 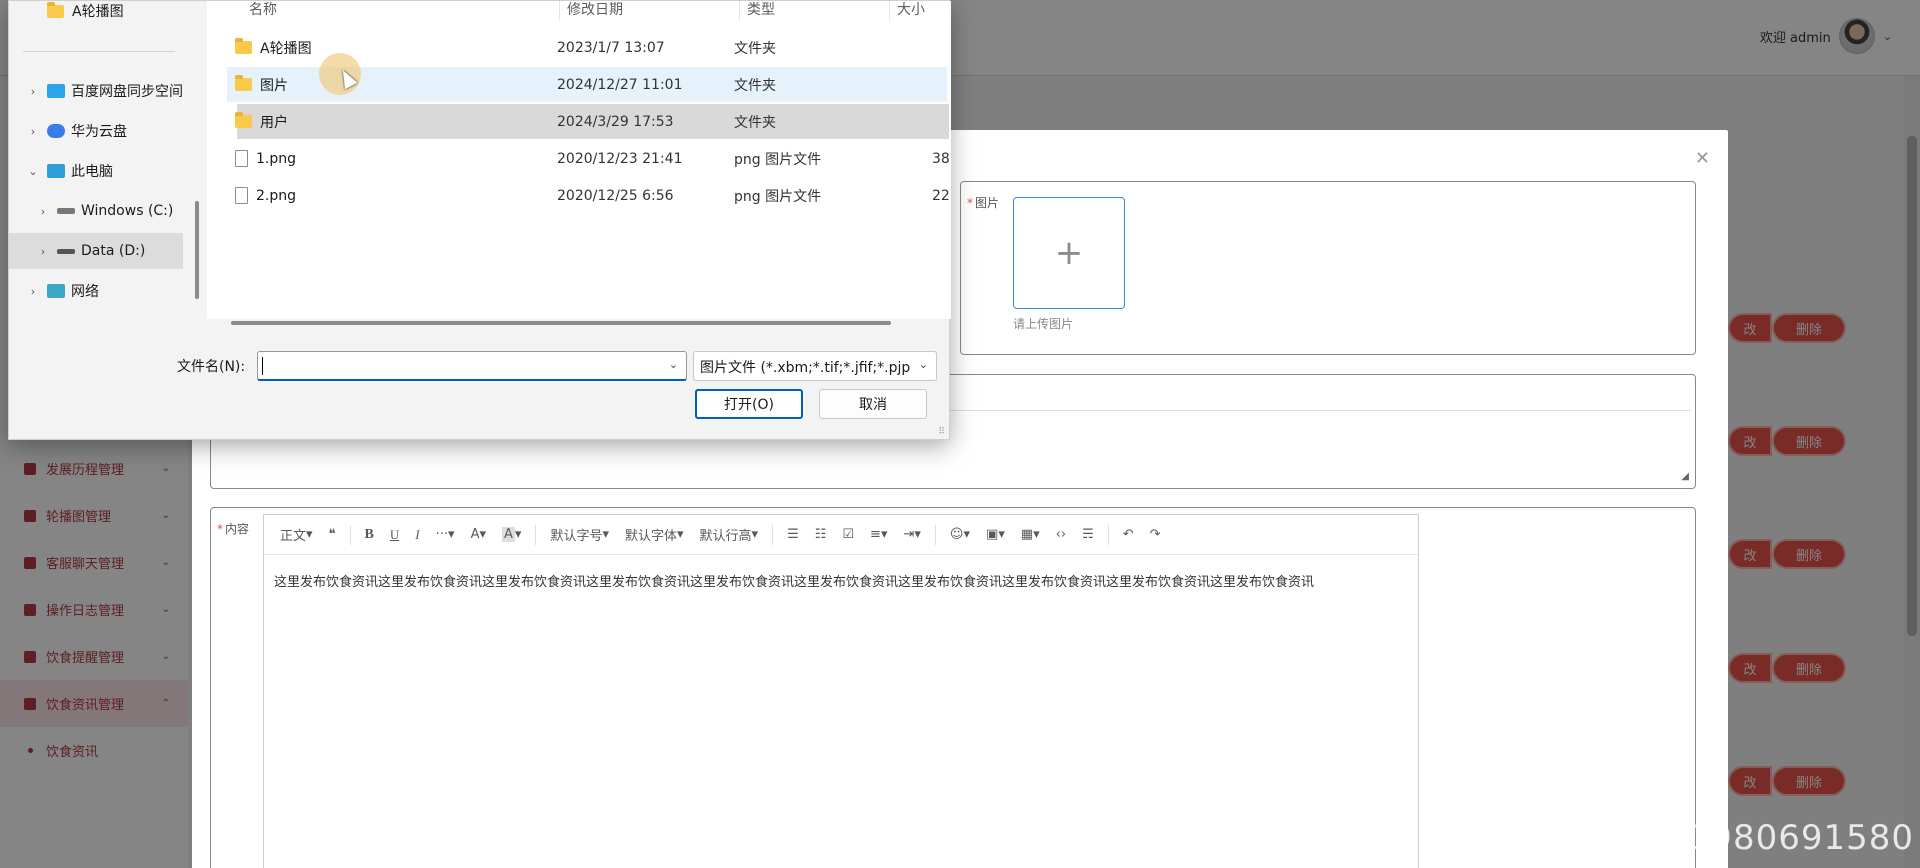 I want to click on bulleted-list-icon: ☰, so click(x=793, y=535).